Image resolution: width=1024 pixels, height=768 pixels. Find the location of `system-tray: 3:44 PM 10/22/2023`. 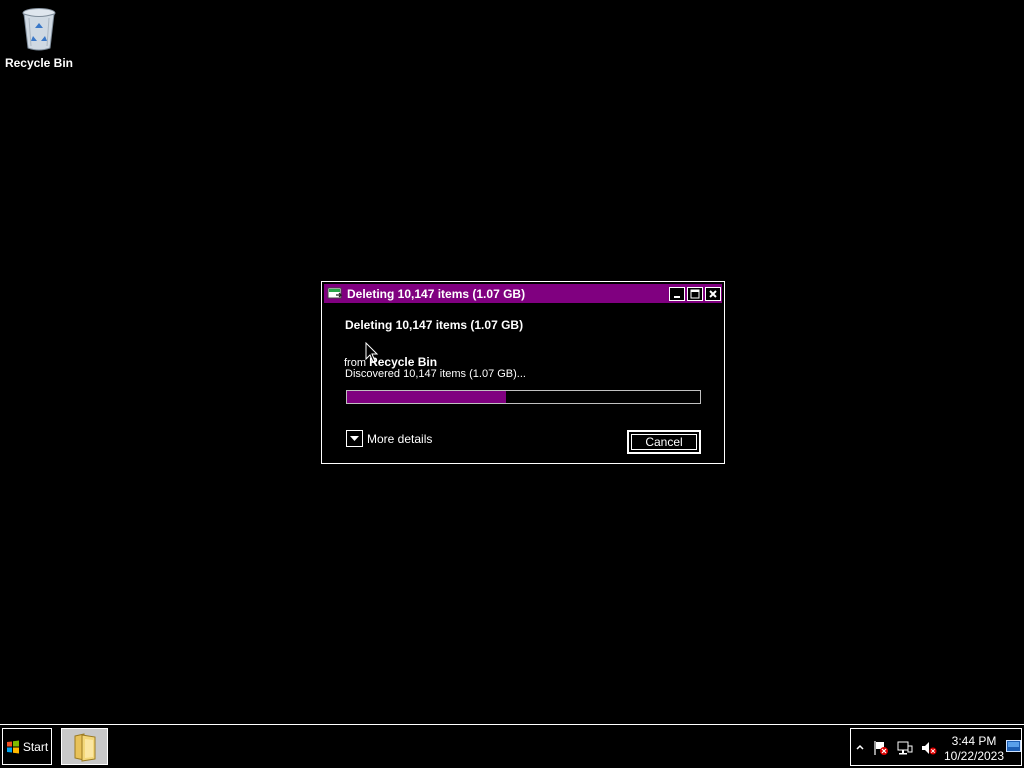

system-tray: 3:44 PM 10/22/2023 is located at coordinates (936, 747).